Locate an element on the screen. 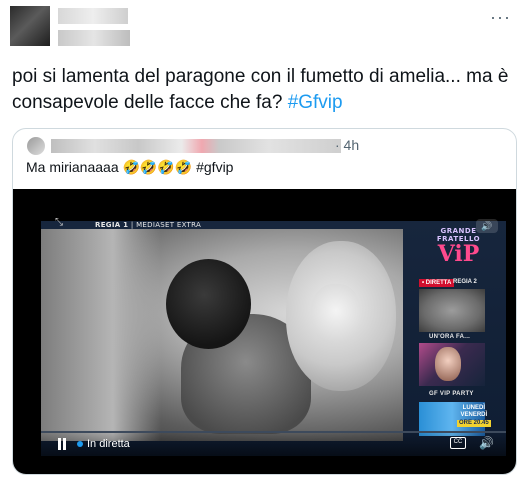 This screenshot has height=483, width=521. quoted-tweet-text: Ma mirianaaaa 🤣🤣🤣🤣 #gfvip is located at coordinates (130, 167).